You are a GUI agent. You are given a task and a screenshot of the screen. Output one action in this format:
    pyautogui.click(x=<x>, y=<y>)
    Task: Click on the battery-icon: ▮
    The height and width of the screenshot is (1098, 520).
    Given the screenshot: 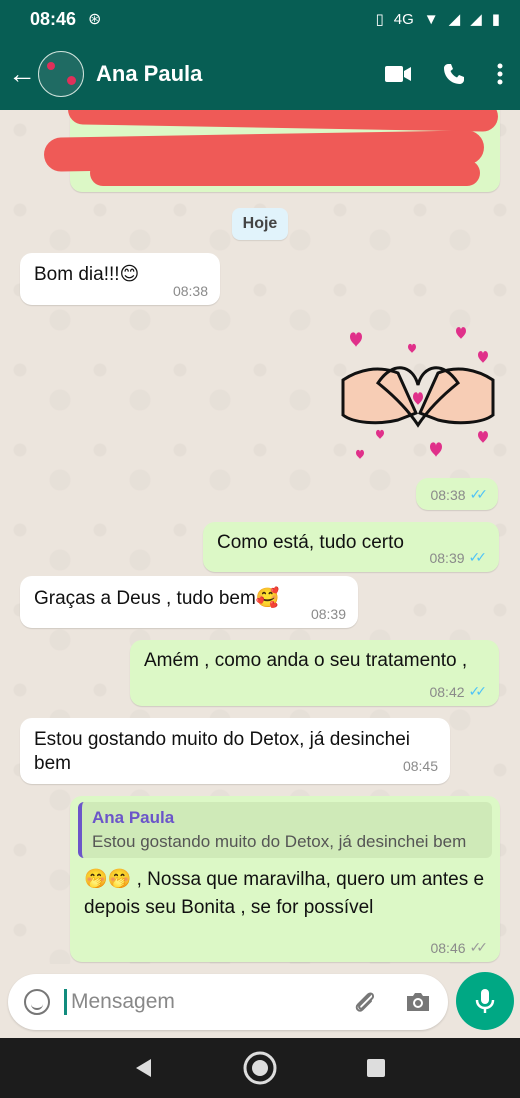 What is the action you would take?
    pyautogui.click(x=495, y=19)
    